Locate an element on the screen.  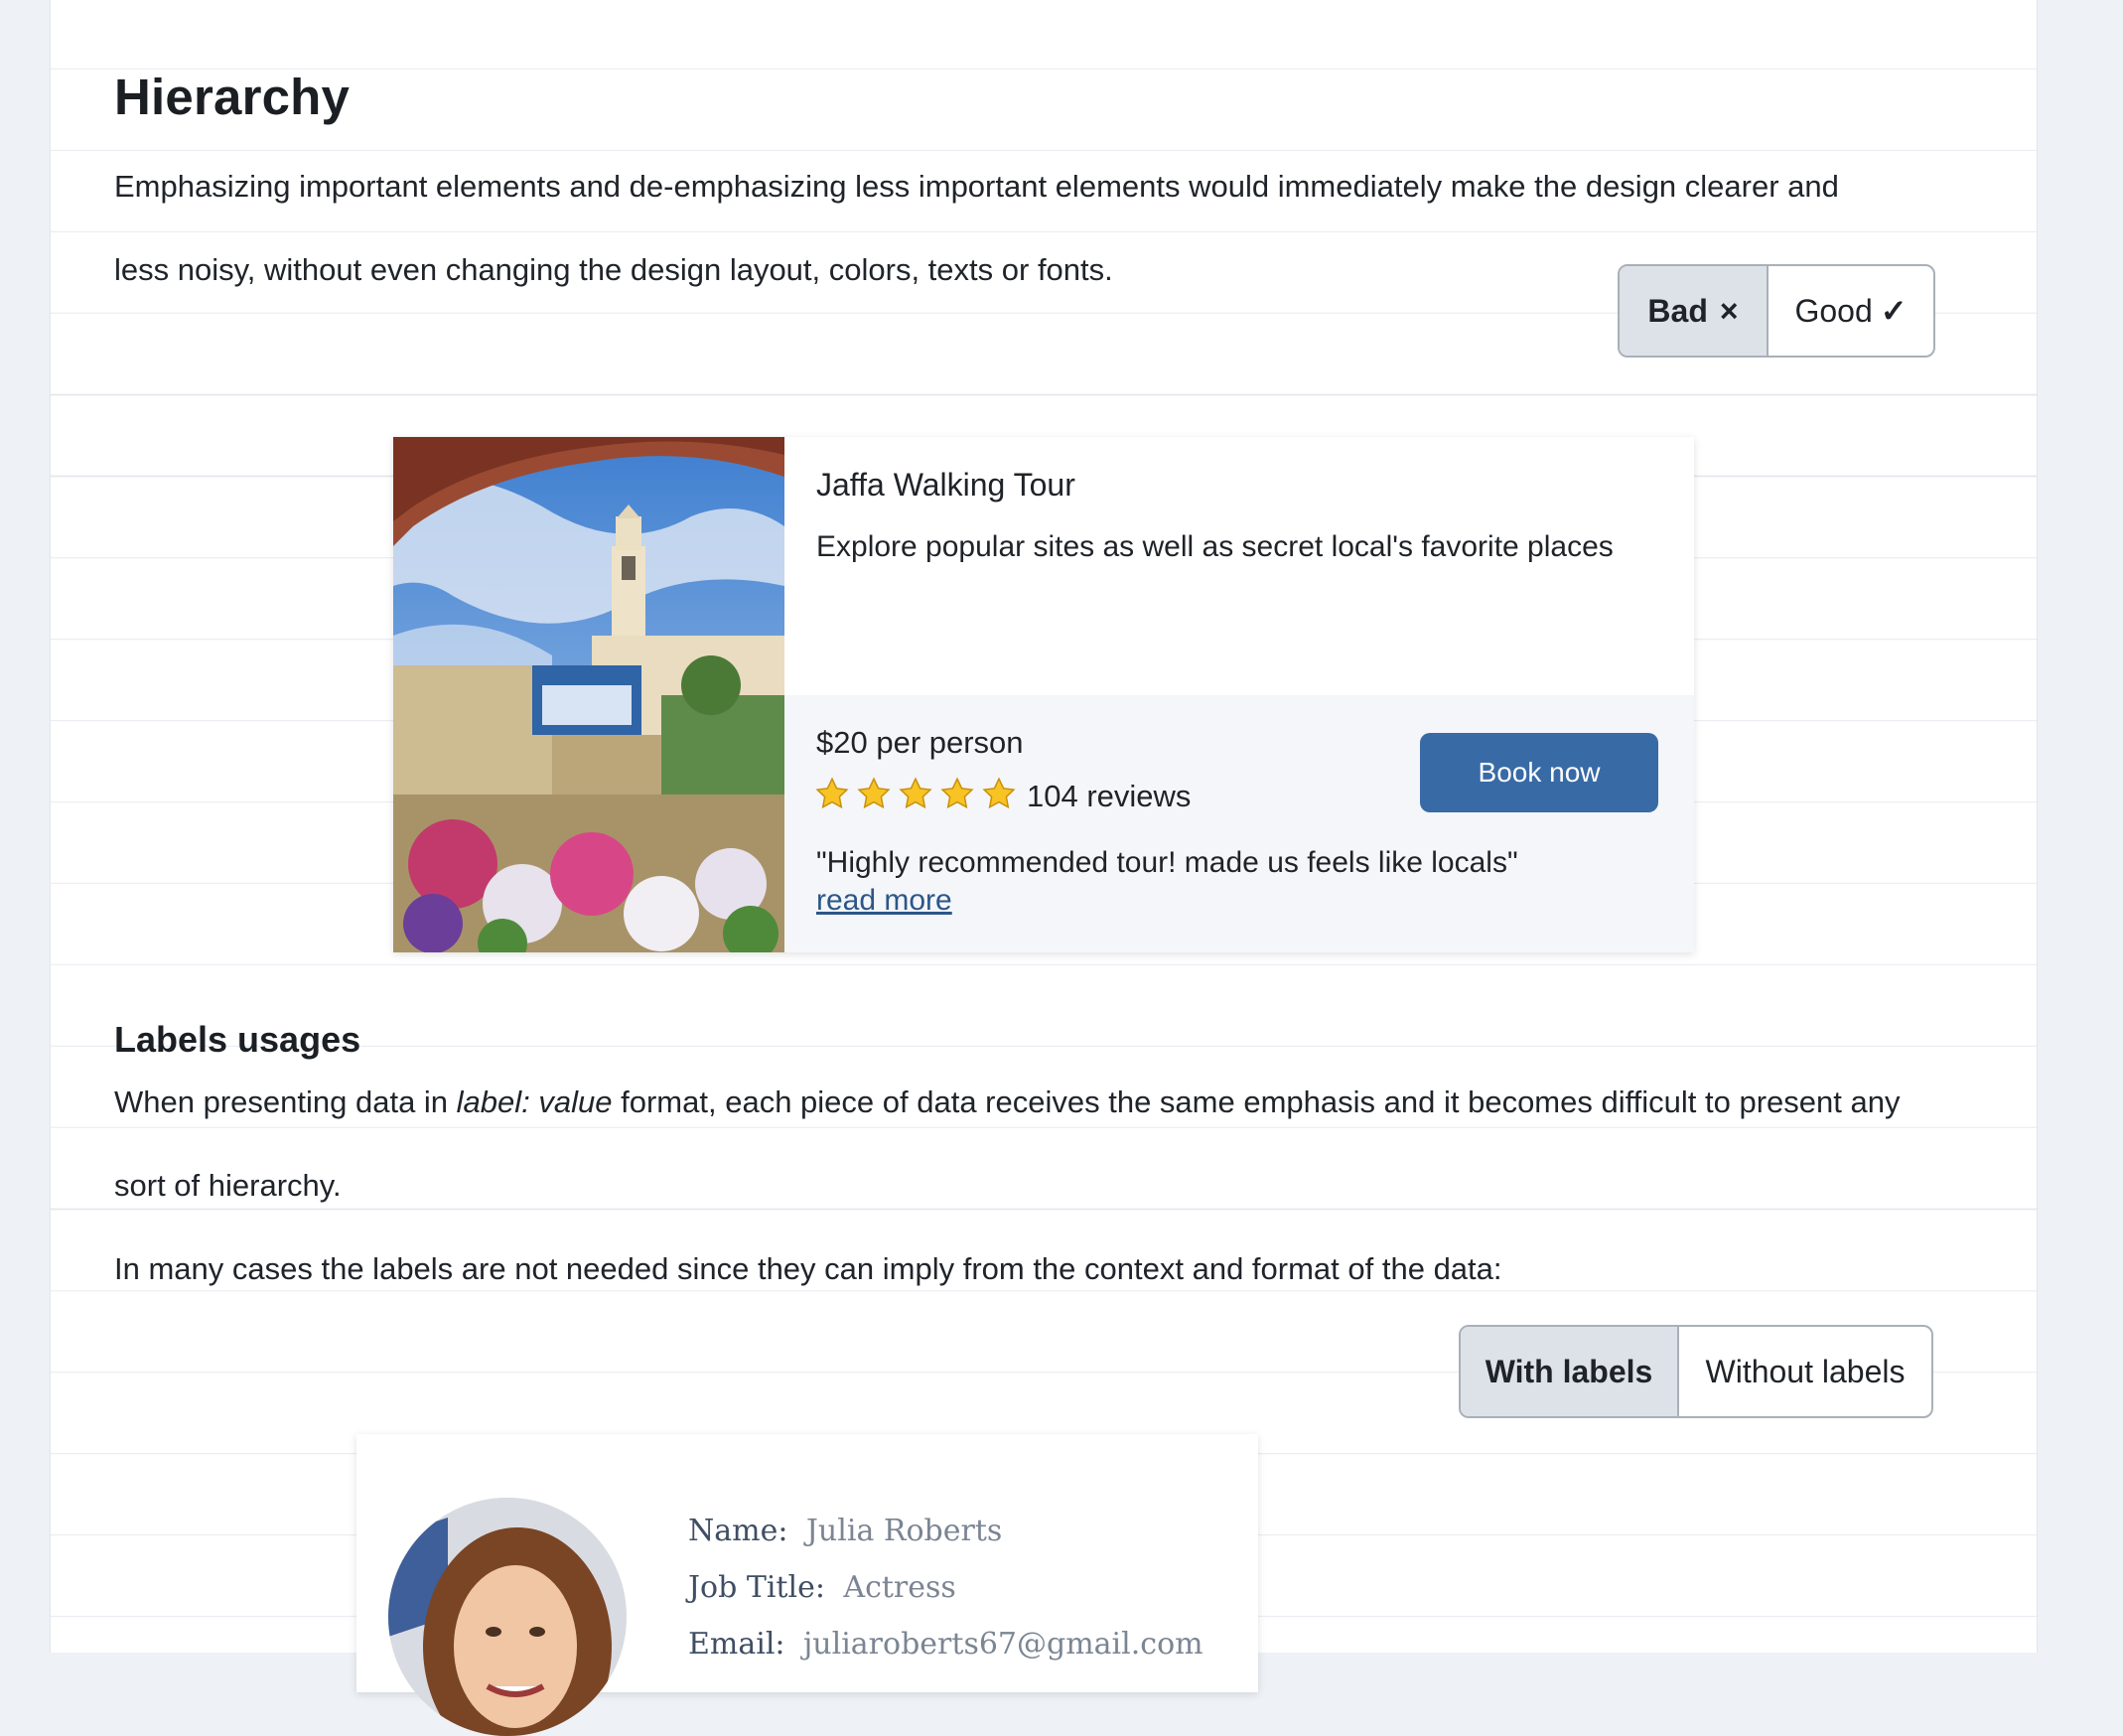
review-count: 104 reviews is located at coordinates (1109, 796).